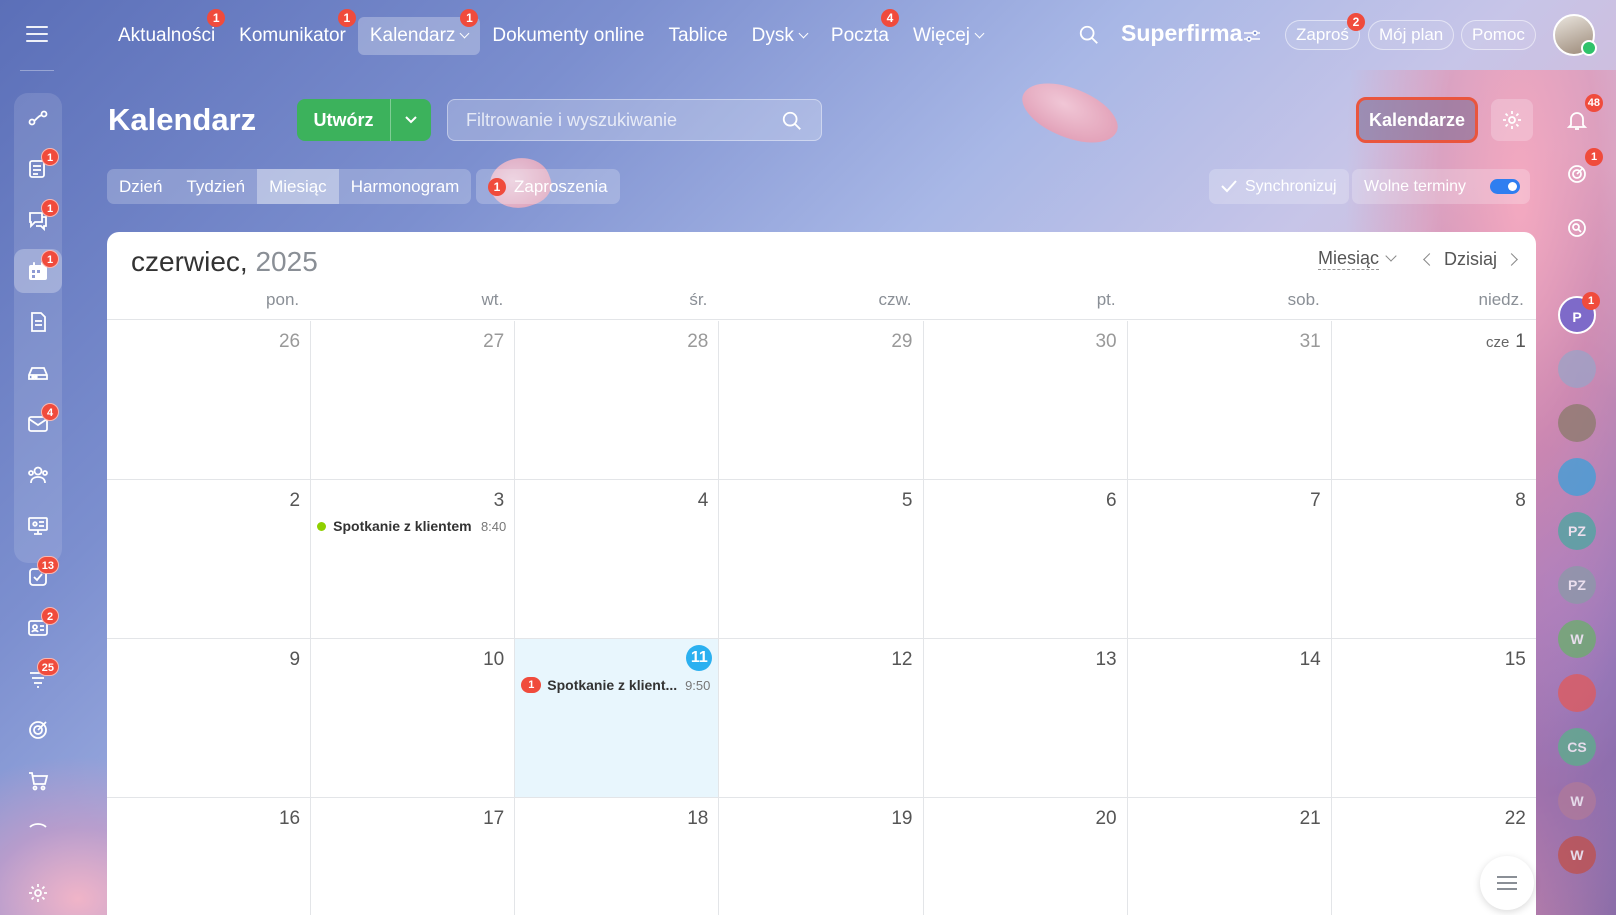  I want to click on day-cell: 14, so click(1230, 718).